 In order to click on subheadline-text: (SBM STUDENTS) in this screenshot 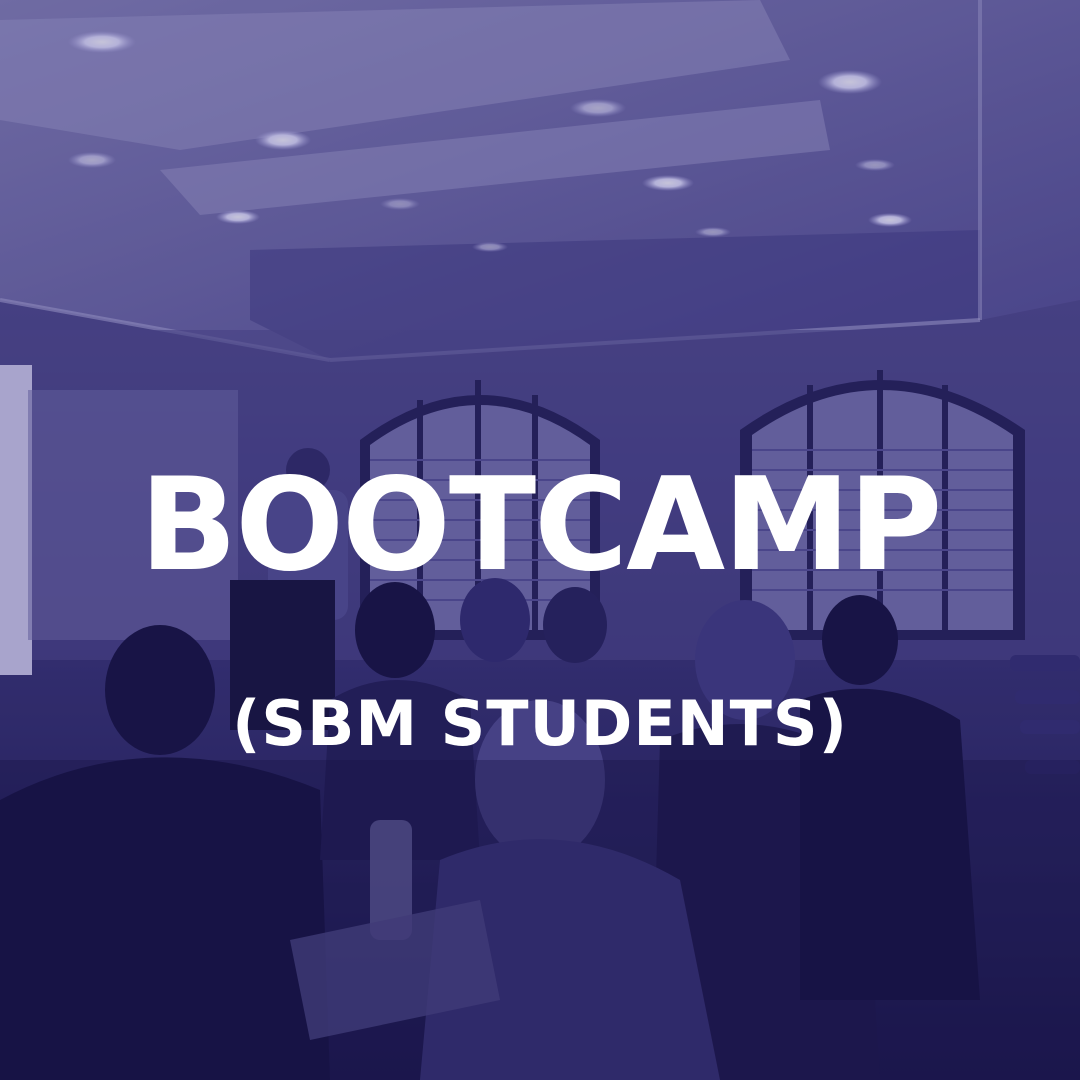, I will do `click(540, 723)`.